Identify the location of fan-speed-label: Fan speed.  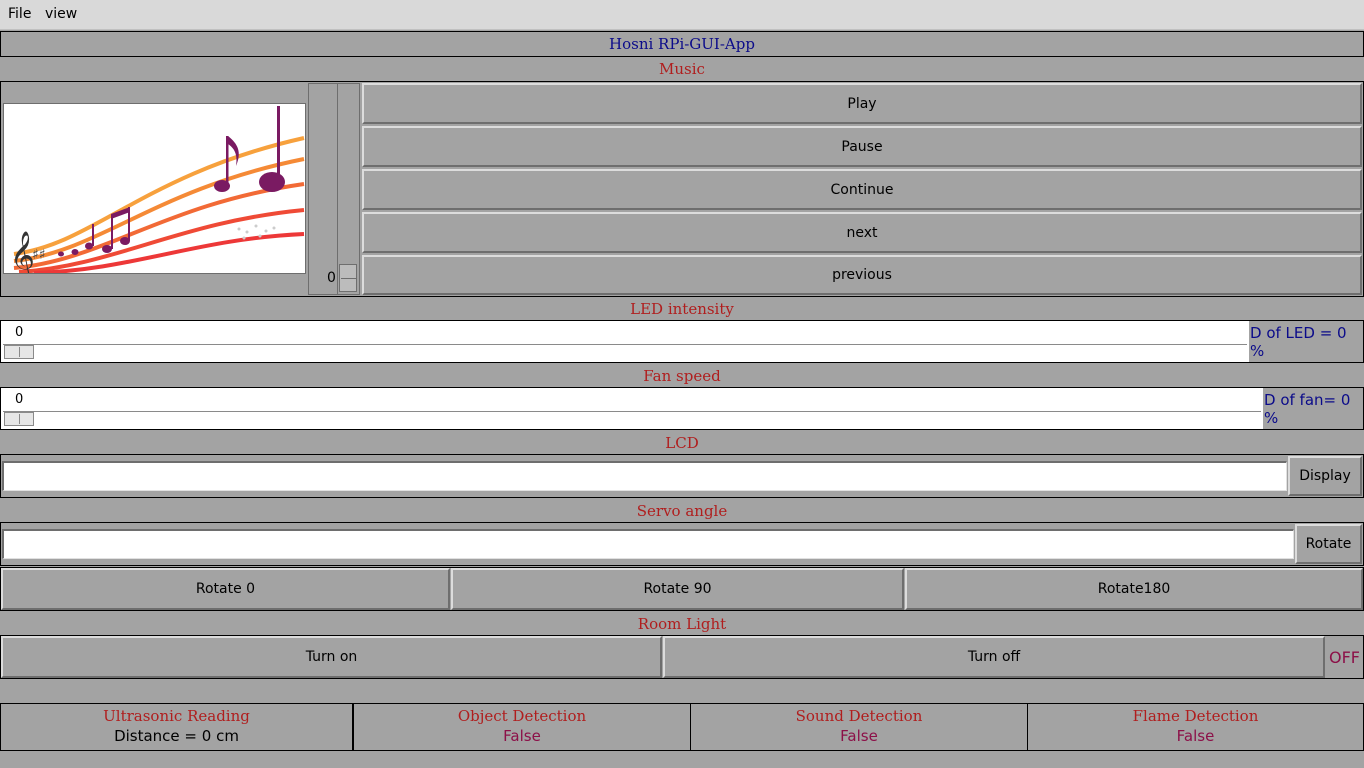
(682, 375).